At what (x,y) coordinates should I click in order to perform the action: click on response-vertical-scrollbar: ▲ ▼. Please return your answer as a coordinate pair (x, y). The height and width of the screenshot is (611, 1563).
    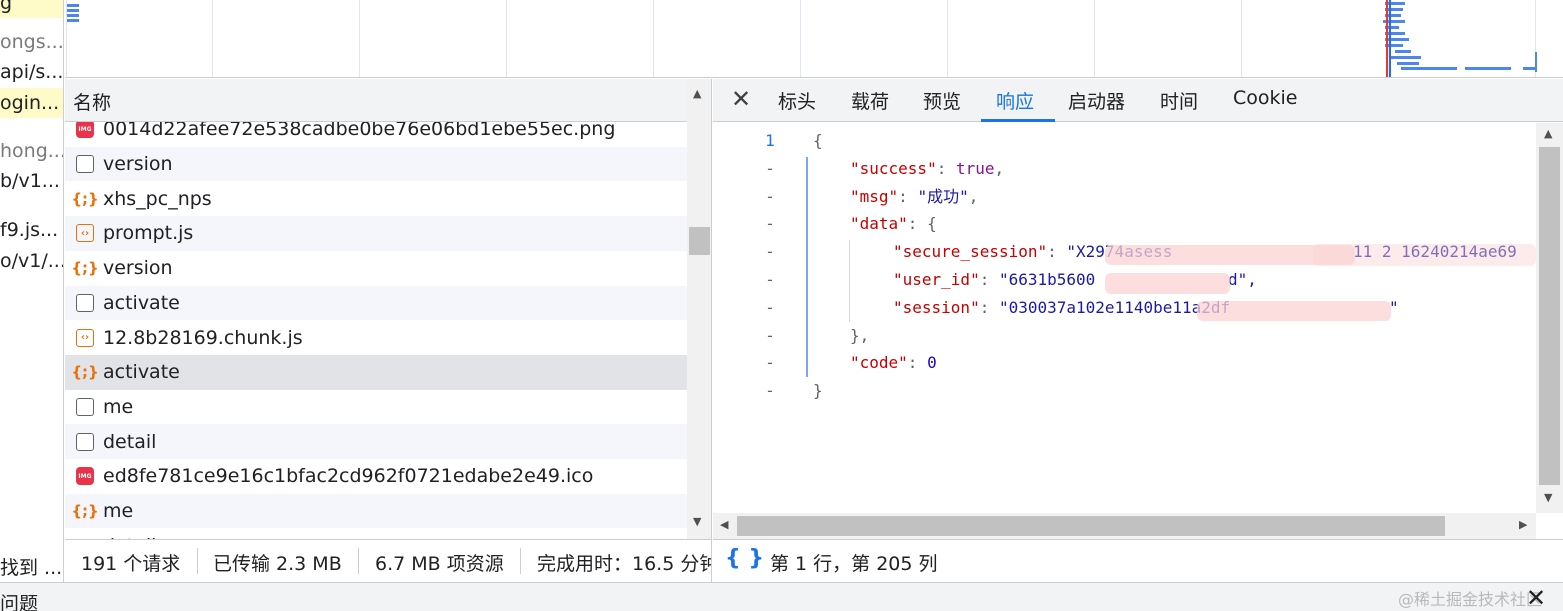
    Looking at the image, I should click on (1549, 318).